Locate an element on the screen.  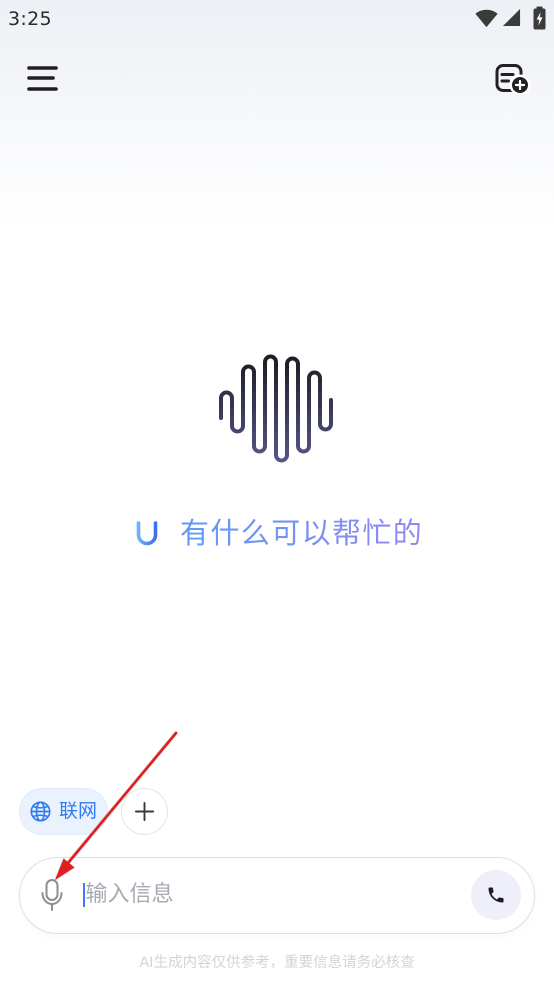
menu-icon is located at coordinates (43, 78).